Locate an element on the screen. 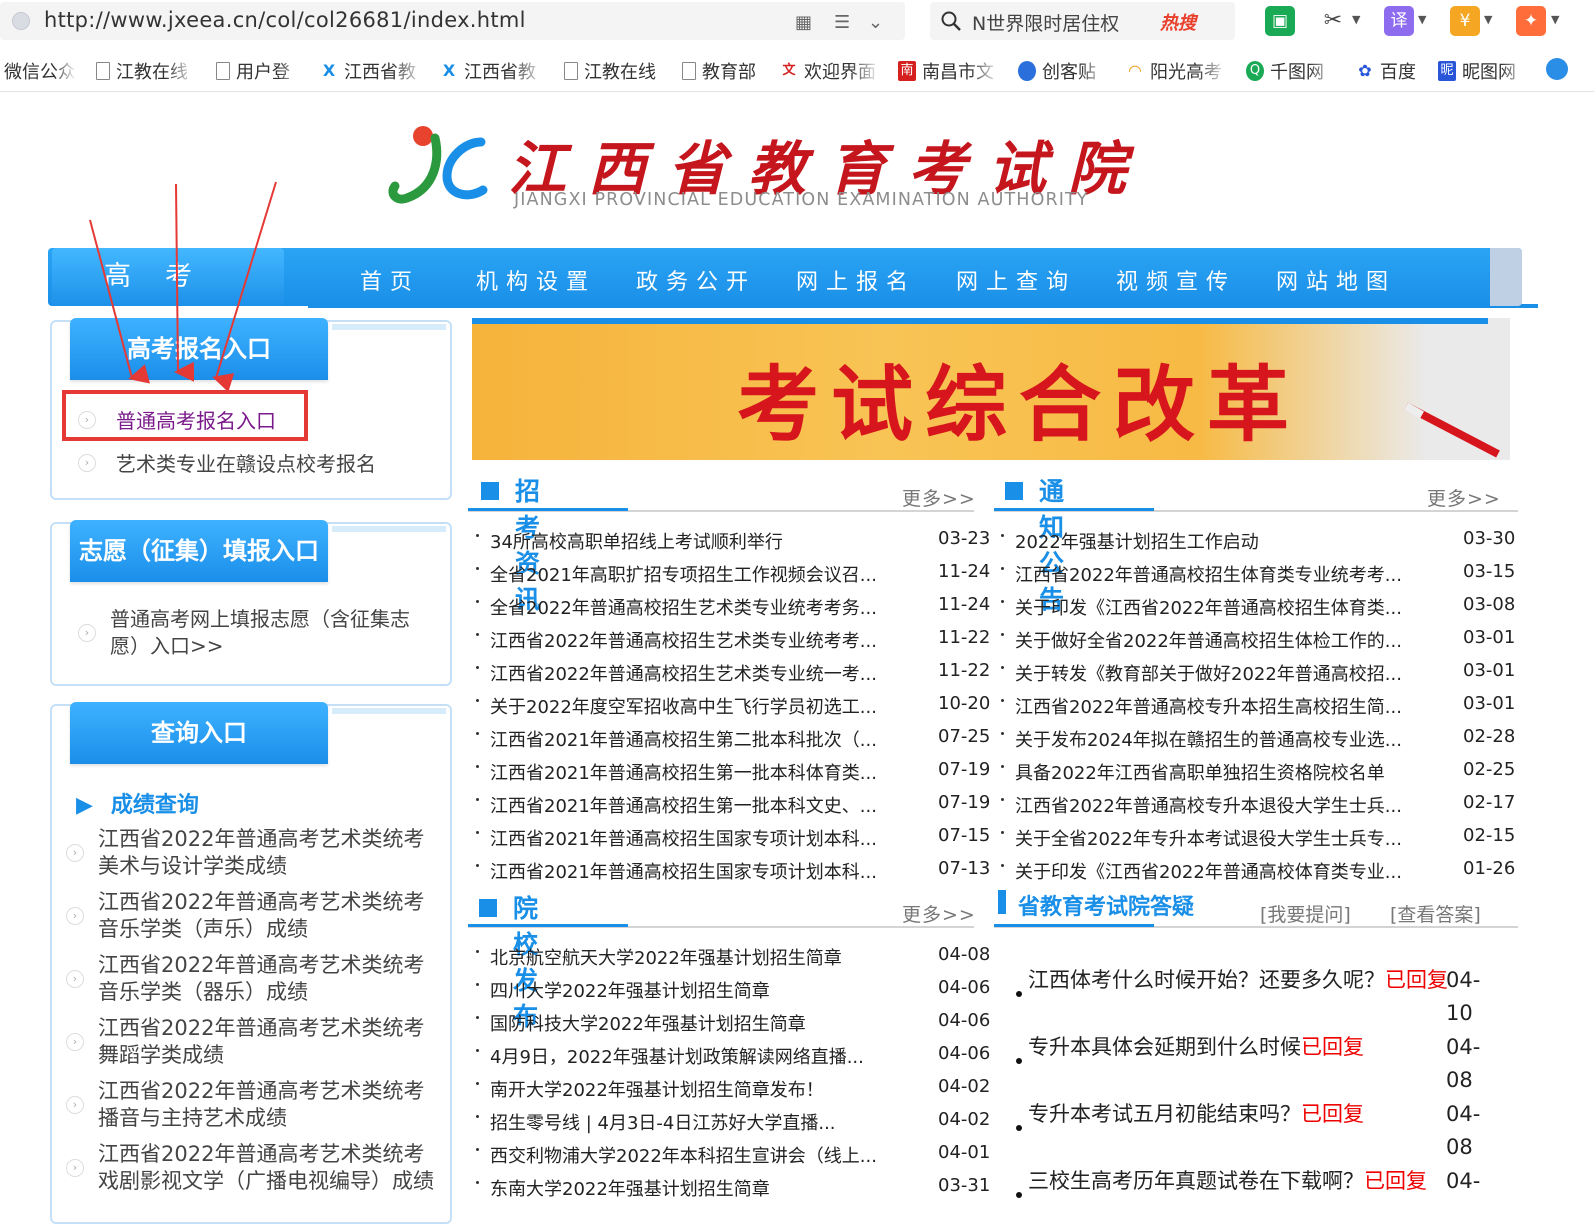 The height and width of the screenshot is (1224, 1594). score-query-label: 江西省2022年普通高考艺术类统考音乐学类（声乐）成绩 is located at coordinates (270, 916).